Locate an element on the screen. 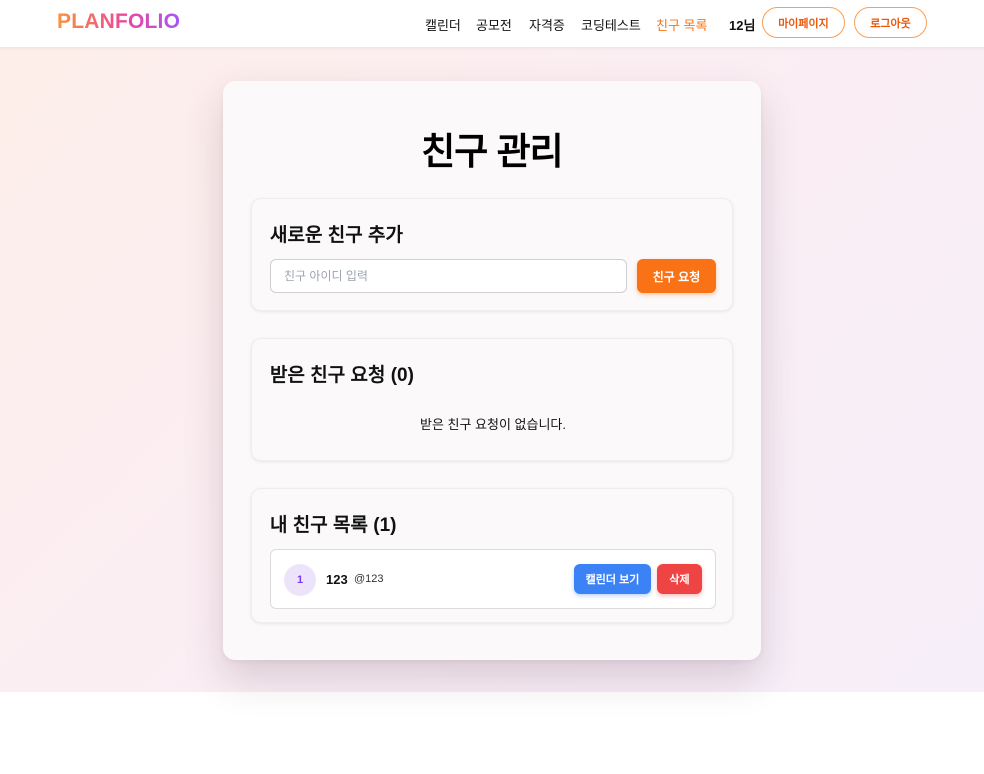 Image resolution: width=984 pixels, height=774 pixels. logout-button: 로그아웃 is located at coordinates (890, 22).